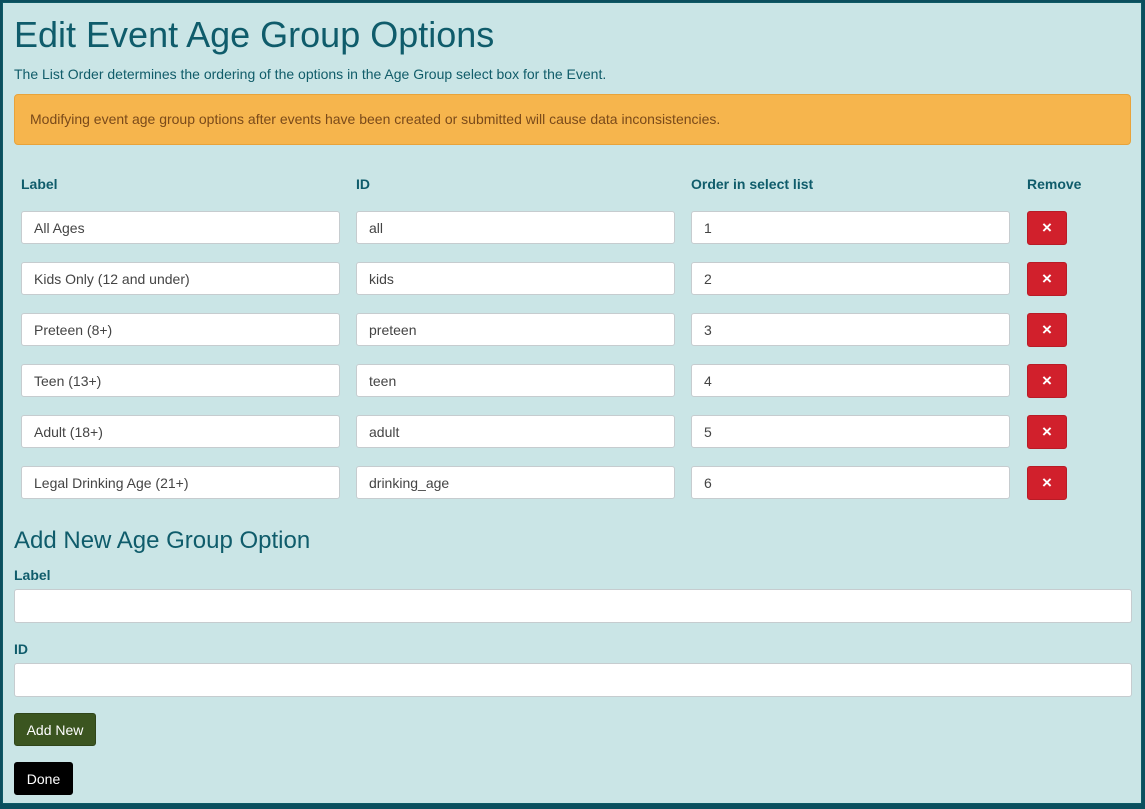 The height and width of the screenshot is (809, 1145). What do you see at coordinates (43, 778) in the screenshot?
I see `done-button: Done` at bounding box center [43, 778].